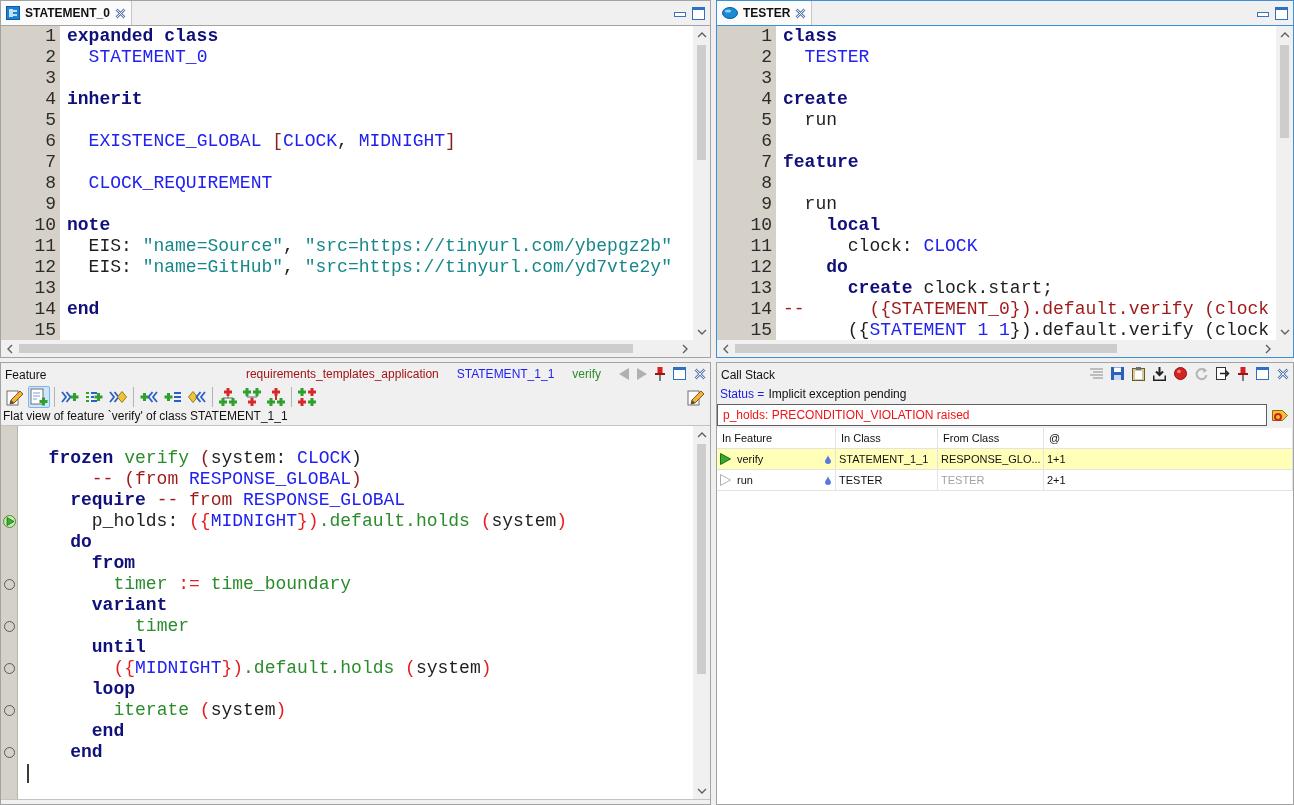  Describe the element at coordinates (1005, 480) in the screenshot. I see `stack-row: run TESTER TESTER 2+1` at that location.